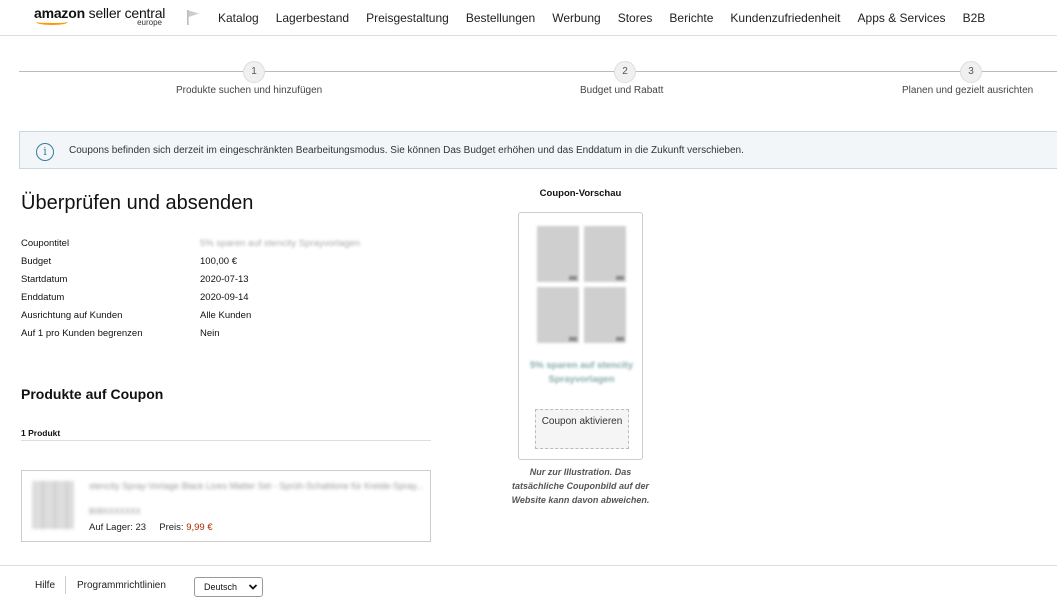 The width and height of the screenshot is (1057, 614). What do you see at coordinates (635, 18) in the screenshot?
I see `nav-item-stores: Stores` at bounding box center [635, 18].